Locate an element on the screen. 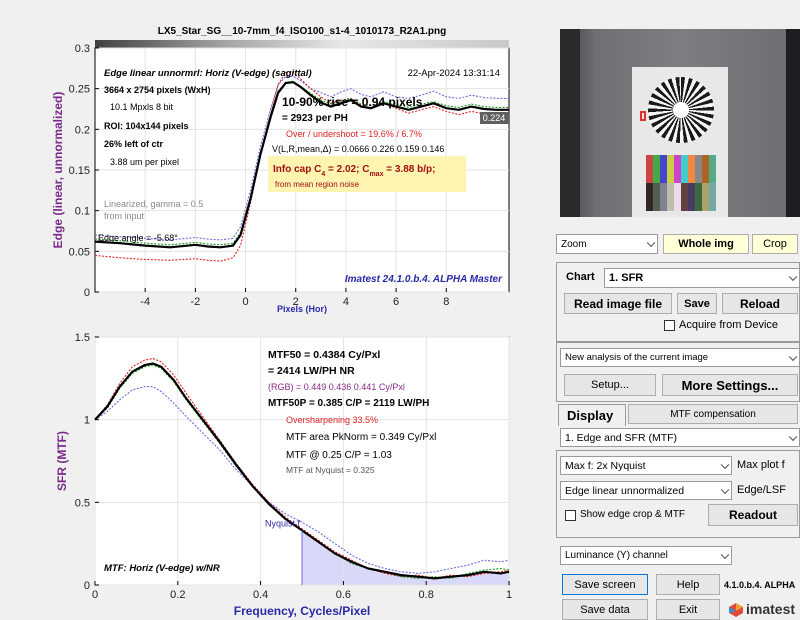  y-tick-label: 0.3 is located at coordinates (82, 49).